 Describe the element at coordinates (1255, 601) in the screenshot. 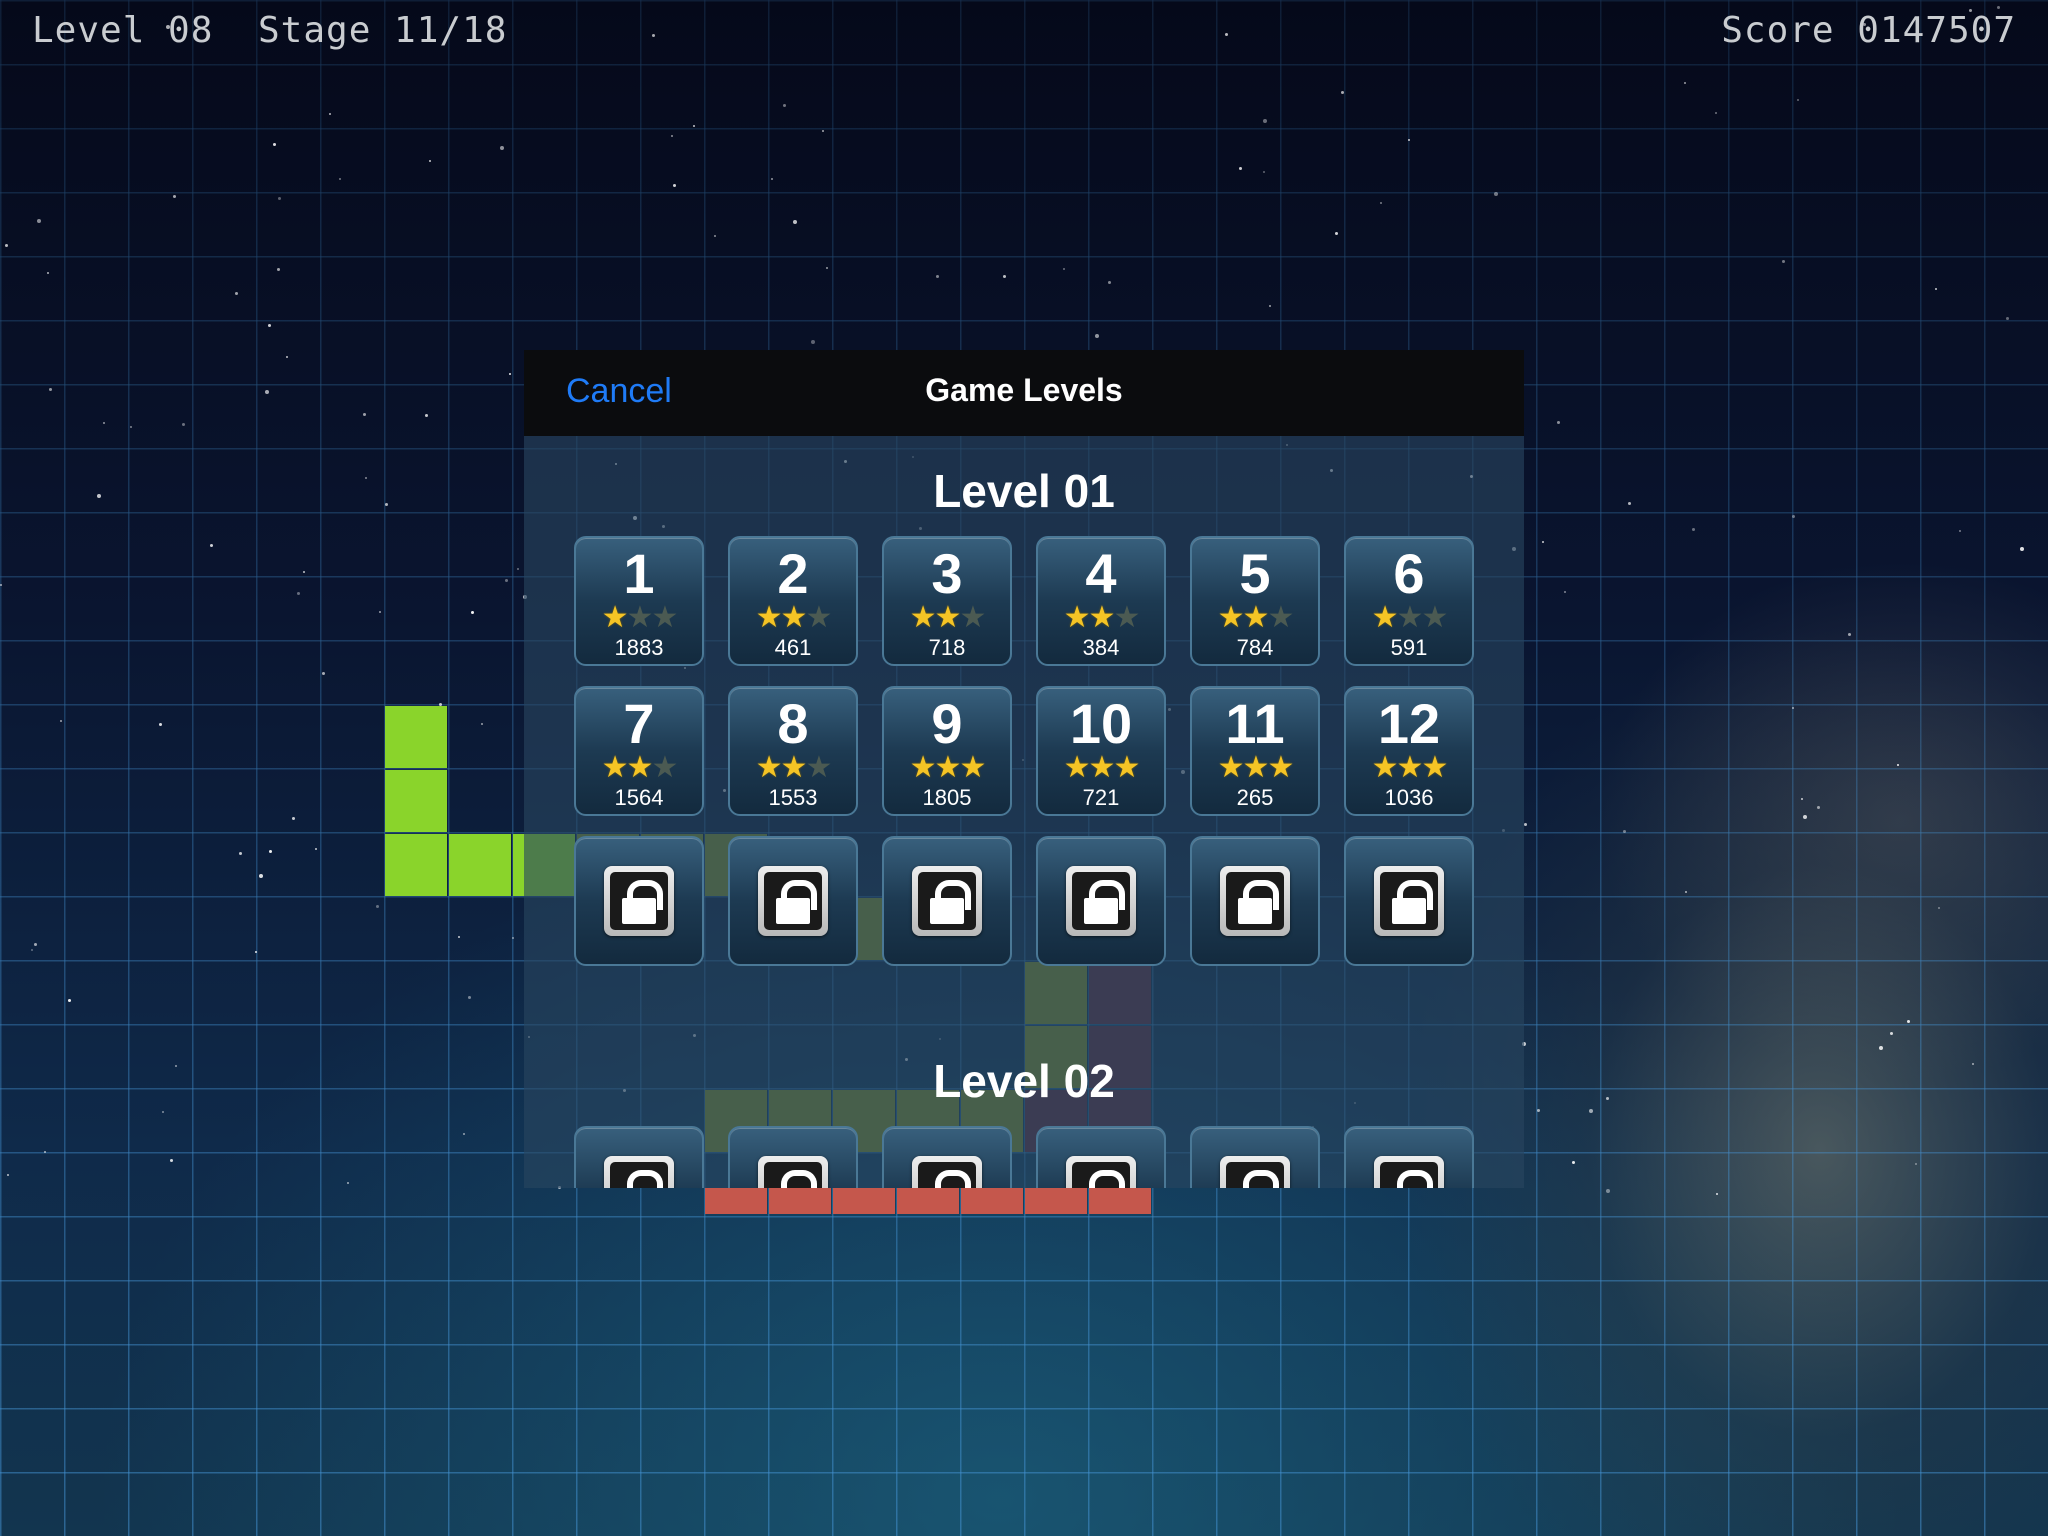

I see `stage-button-5: 5 ★★★ 784` at that location.